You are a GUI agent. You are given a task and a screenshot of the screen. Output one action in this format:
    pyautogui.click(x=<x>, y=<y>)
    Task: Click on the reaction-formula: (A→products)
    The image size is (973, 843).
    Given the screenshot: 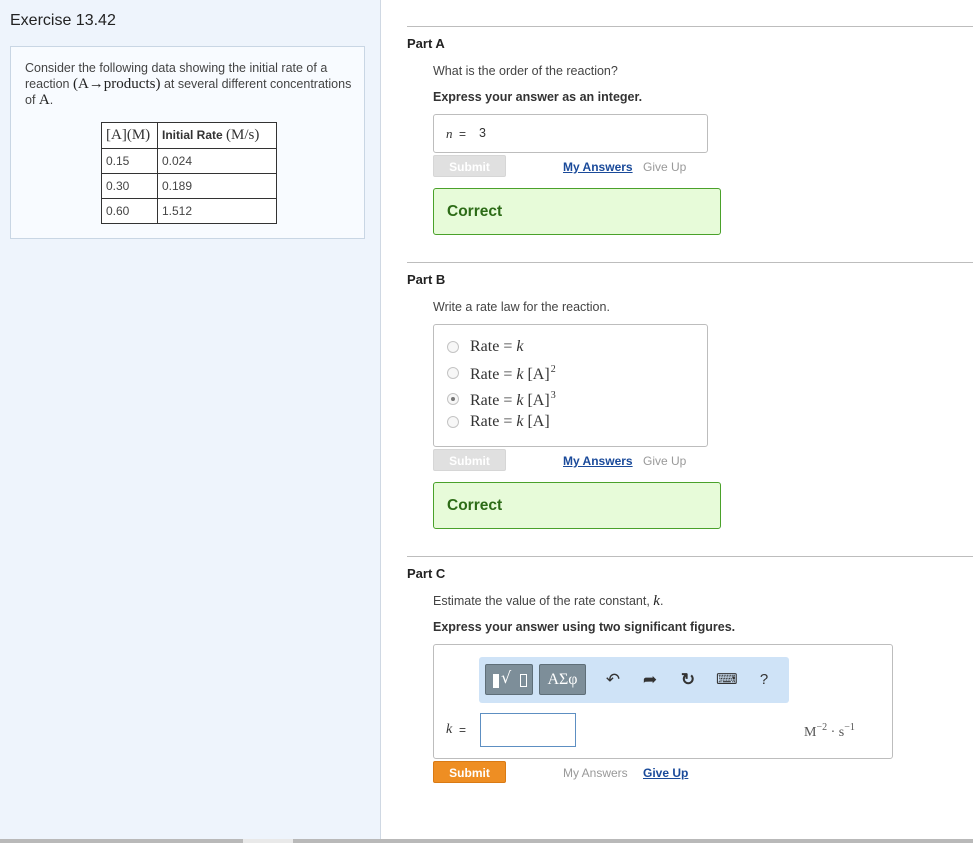 What is the action you would take?
    pyautogui.click(x=116, y=84)
    